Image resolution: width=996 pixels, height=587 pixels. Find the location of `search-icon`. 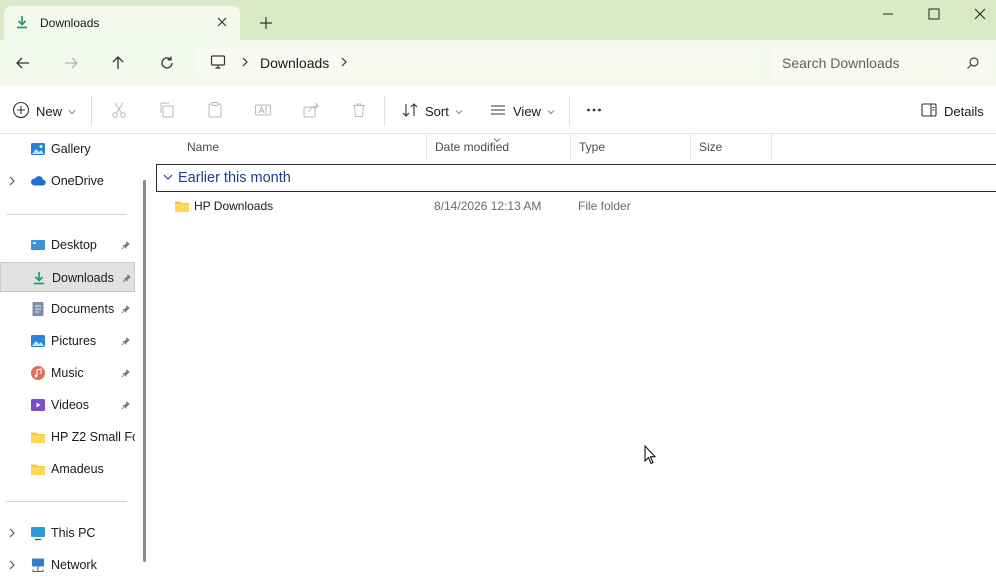

search-icon is located at coordinates (973, 64).